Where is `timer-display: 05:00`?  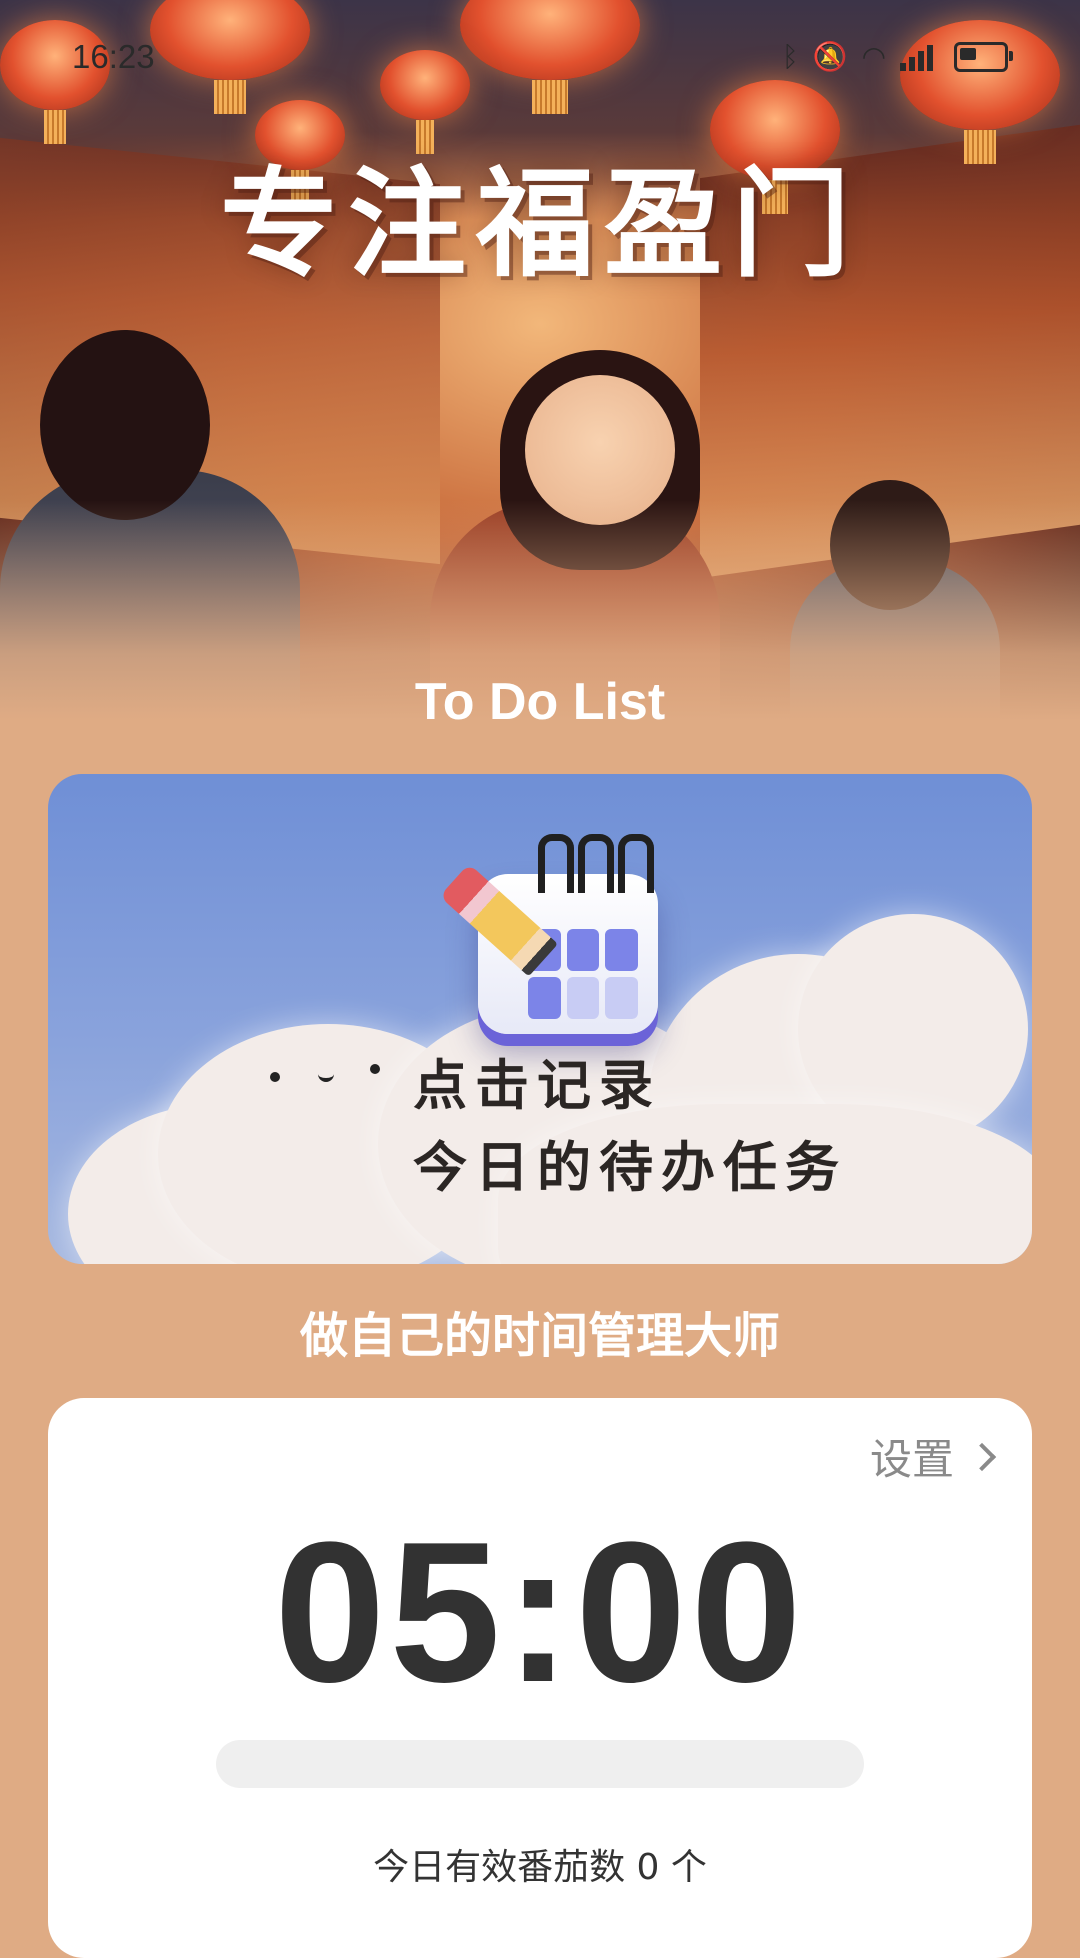 timer-display: 05:00 is located at coordinates (540, 1612).